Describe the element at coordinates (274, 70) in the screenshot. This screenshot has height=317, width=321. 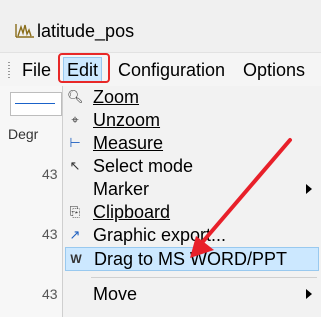
I see `menu-options: Options` at that location.